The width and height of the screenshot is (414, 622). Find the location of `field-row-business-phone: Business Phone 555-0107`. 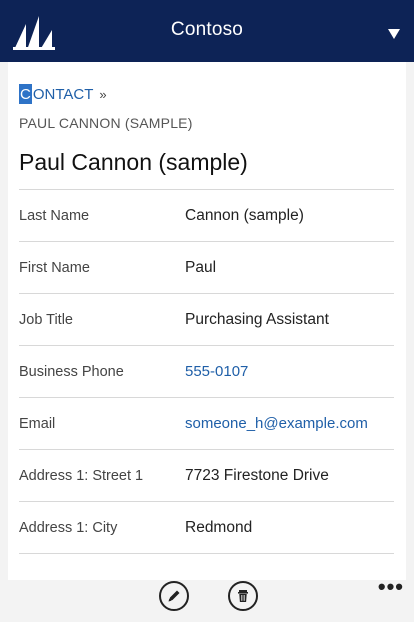

field-row-business-phone: Business Phone 555-0107 is located at coordinates (206, 371).